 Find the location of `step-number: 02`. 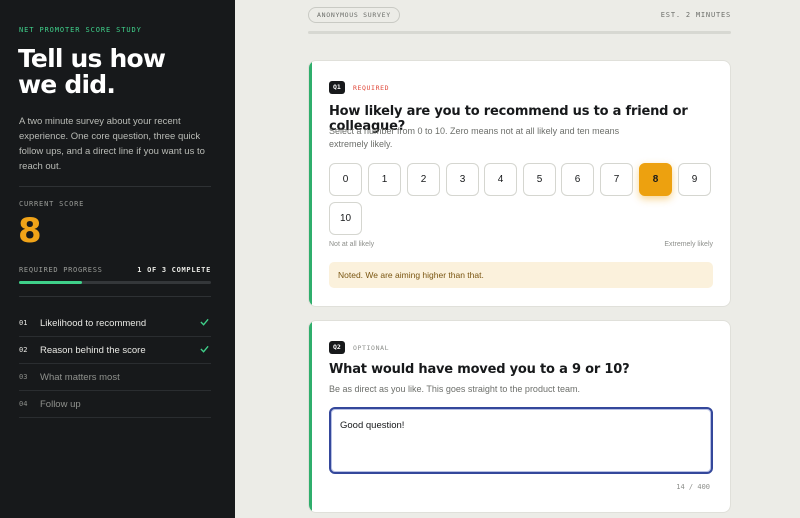

step-number: 02 is located at coordinates (23, 350).